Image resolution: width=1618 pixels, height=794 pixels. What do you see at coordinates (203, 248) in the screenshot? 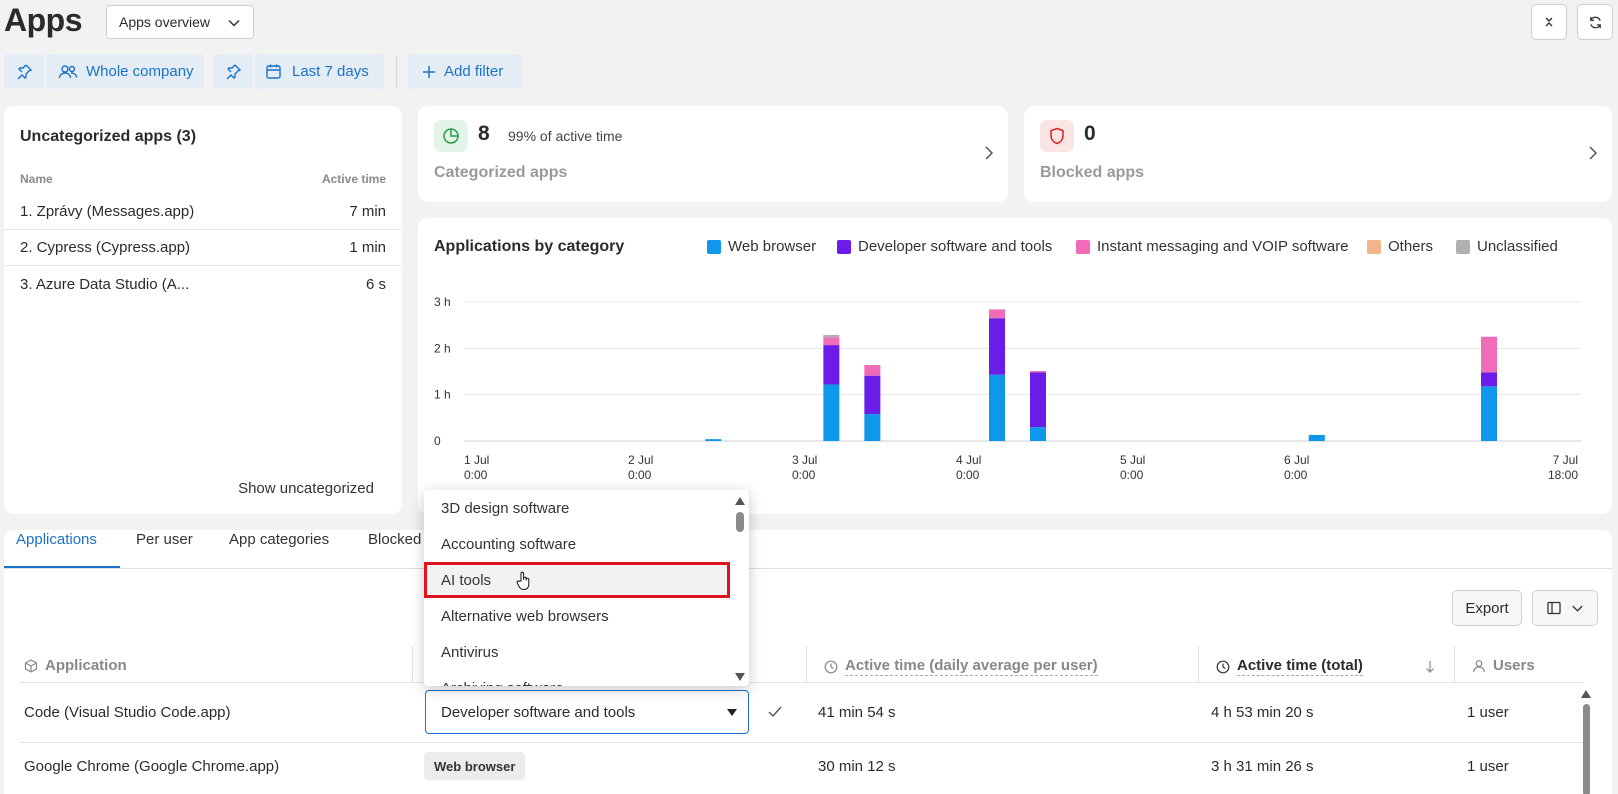
I see `list-item: 2. Cypress (Cypress.app) 1 min` at bounding box center [203, 248].